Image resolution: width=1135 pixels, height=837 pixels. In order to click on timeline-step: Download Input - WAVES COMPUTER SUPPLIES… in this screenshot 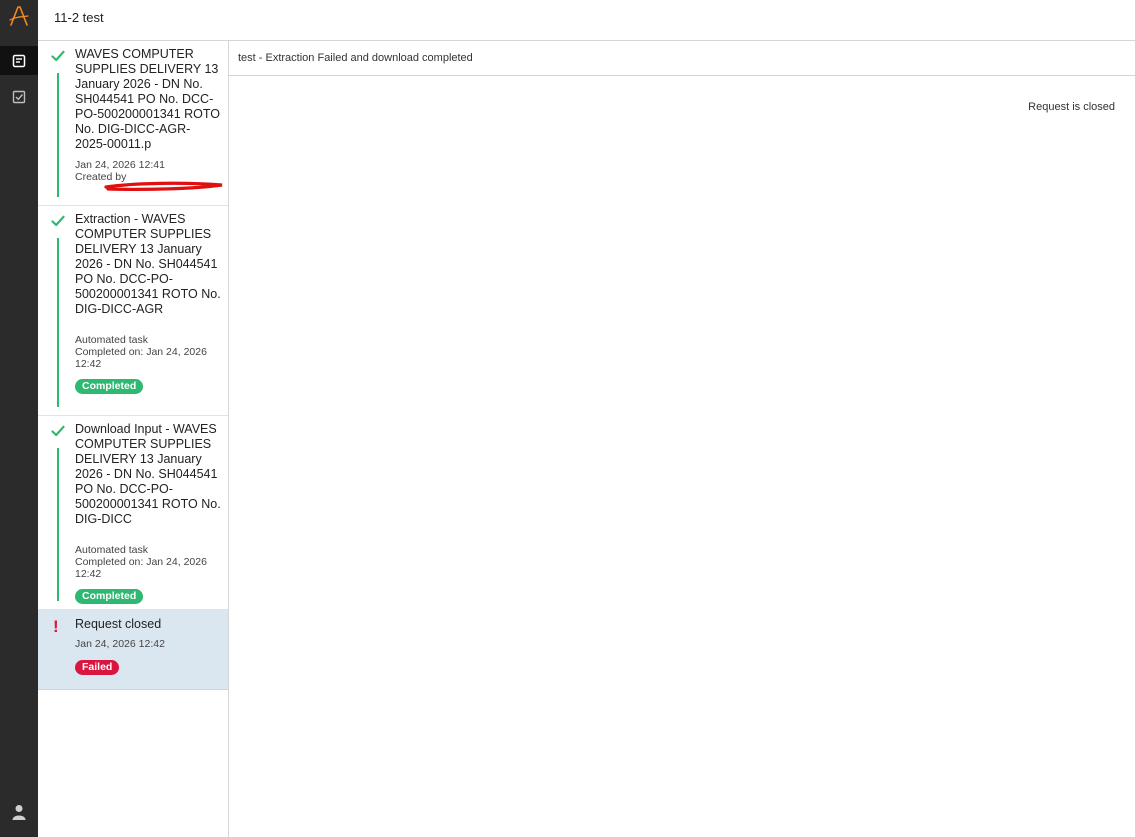, I will do `click(133, 513)`.